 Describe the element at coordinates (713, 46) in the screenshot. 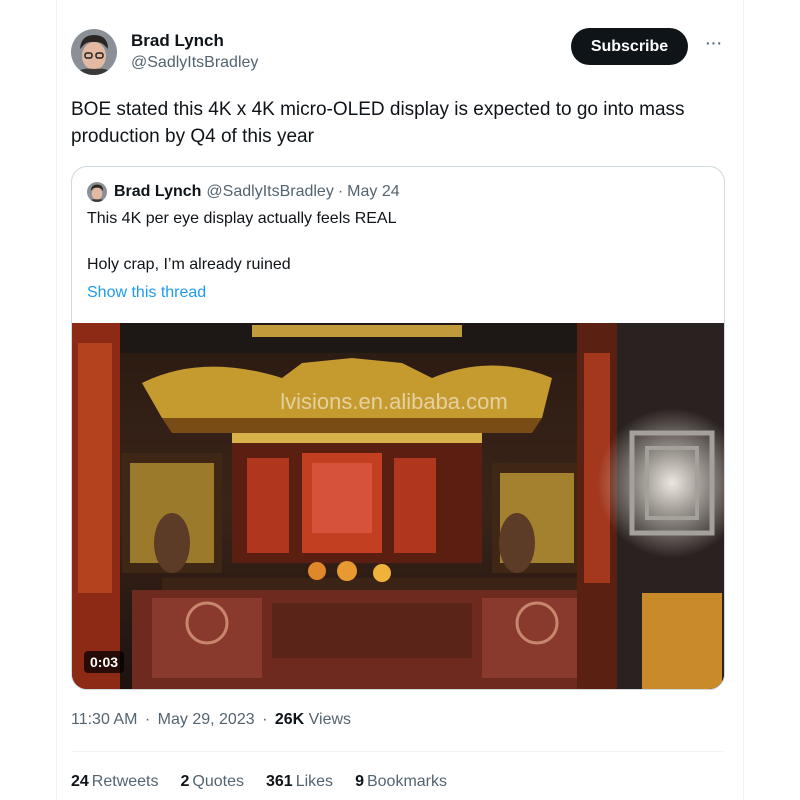

I see `more-options-icon: ···` at that location.